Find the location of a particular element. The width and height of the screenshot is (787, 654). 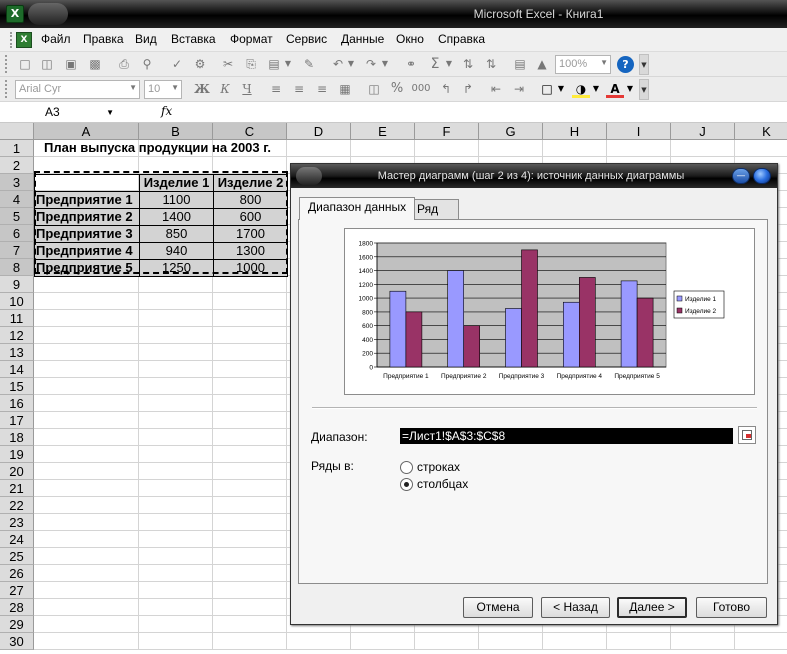

table-cell: 850 is located at coordinates (176, 234).